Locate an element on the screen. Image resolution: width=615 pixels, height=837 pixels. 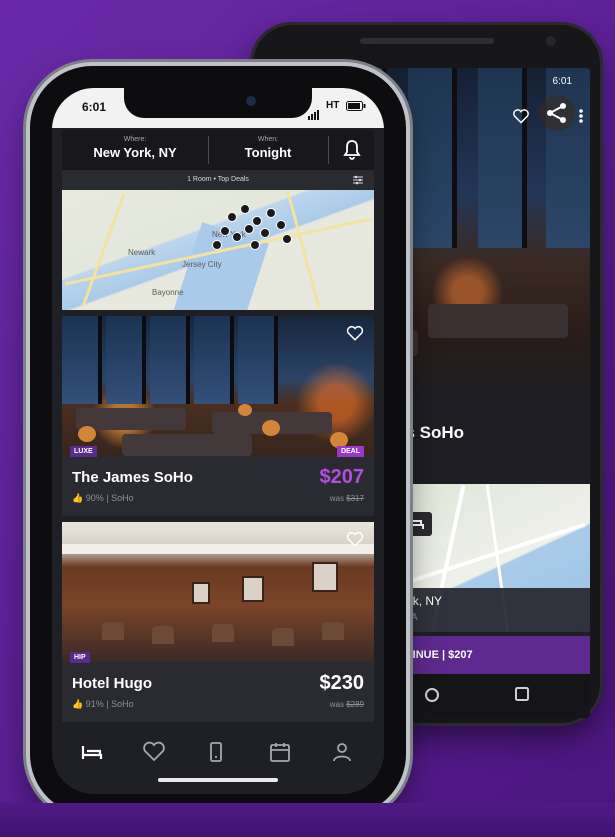
filter-sliders-icon is located at coordinates (358, 180).